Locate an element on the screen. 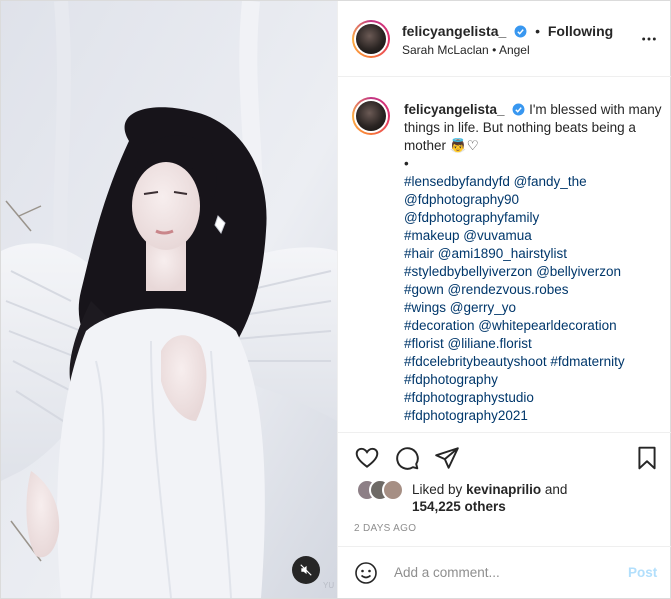 Image resolution: width=671 pixels, height=599 pixels. liker-username: kevinaprilio is located at coordinates (503, 489).